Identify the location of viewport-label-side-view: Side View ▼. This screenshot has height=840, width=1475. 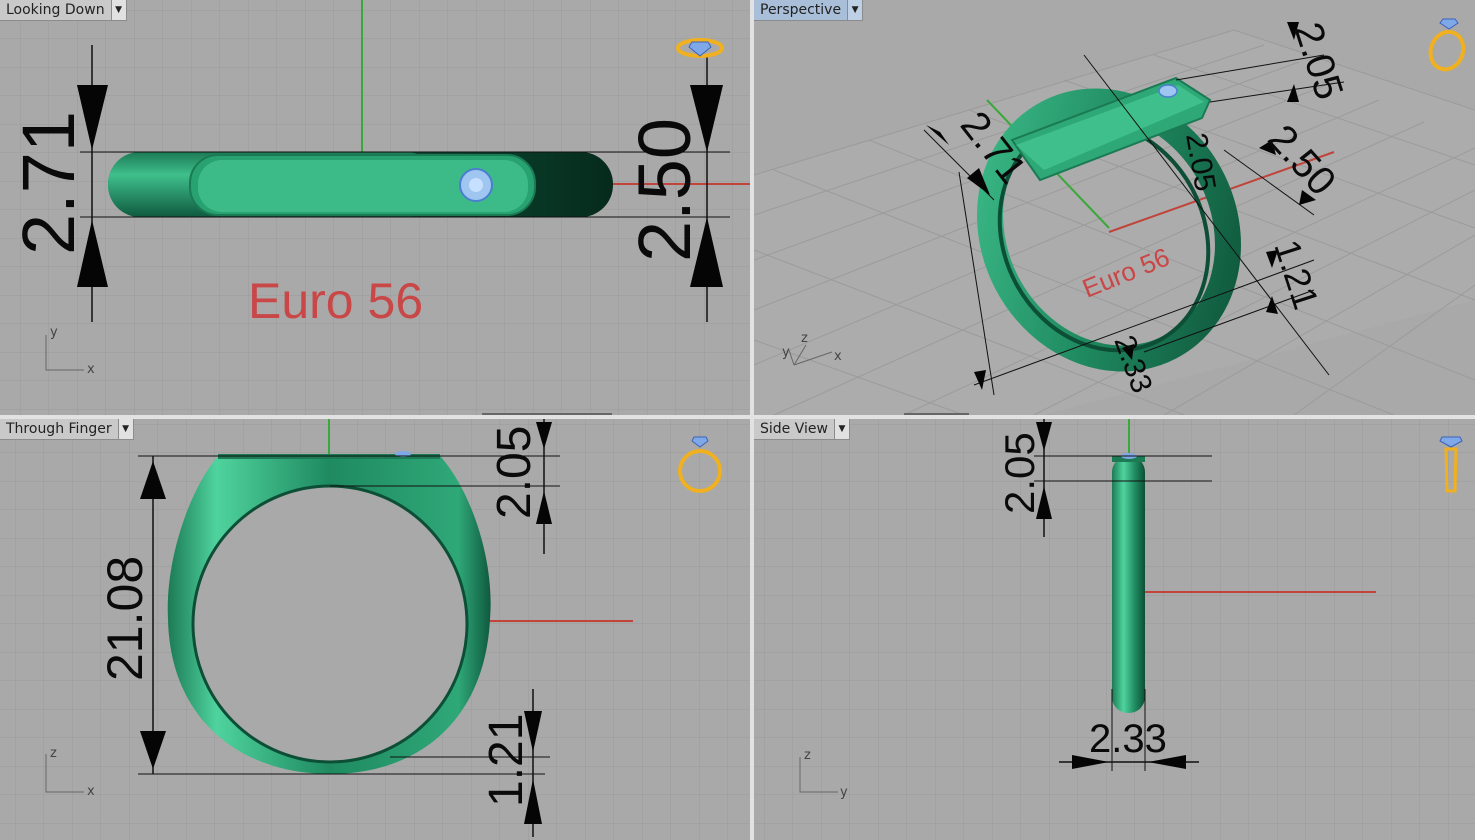
(802, 429).